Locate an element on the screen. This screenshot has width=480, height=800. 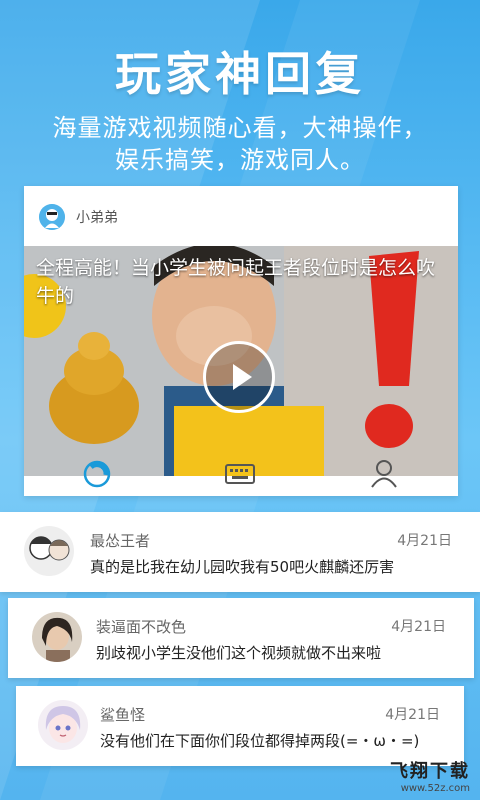
refresh-icon is located at coordinates (97, 474).